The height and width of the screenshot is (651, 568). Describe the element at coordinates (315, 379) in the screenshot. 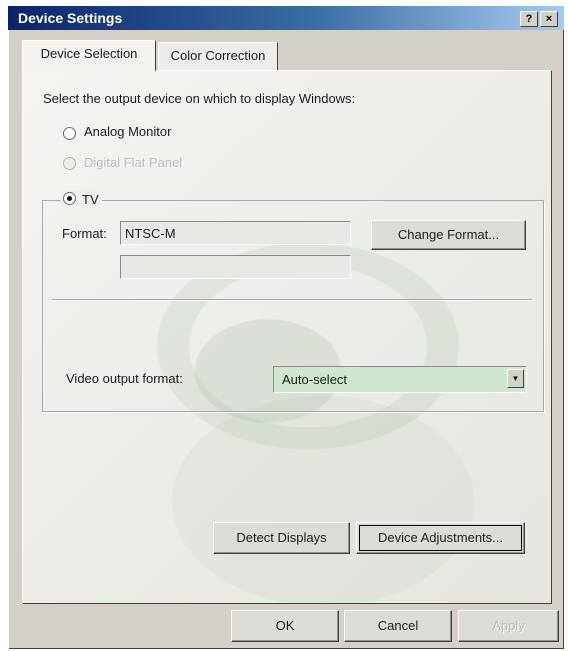

I see `video-output-format-value: Auto-select` at that location.